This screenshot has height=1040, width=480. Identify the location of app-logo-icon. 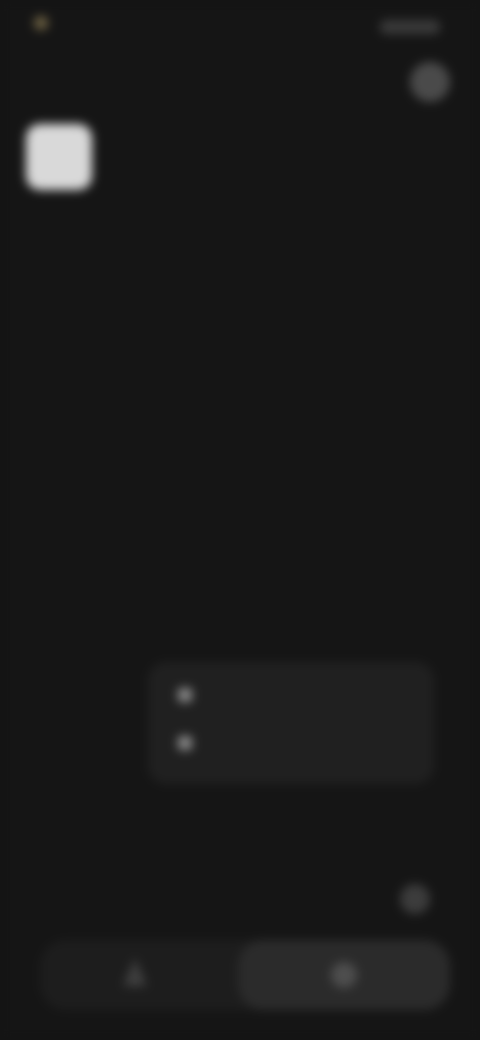
(59, 157).